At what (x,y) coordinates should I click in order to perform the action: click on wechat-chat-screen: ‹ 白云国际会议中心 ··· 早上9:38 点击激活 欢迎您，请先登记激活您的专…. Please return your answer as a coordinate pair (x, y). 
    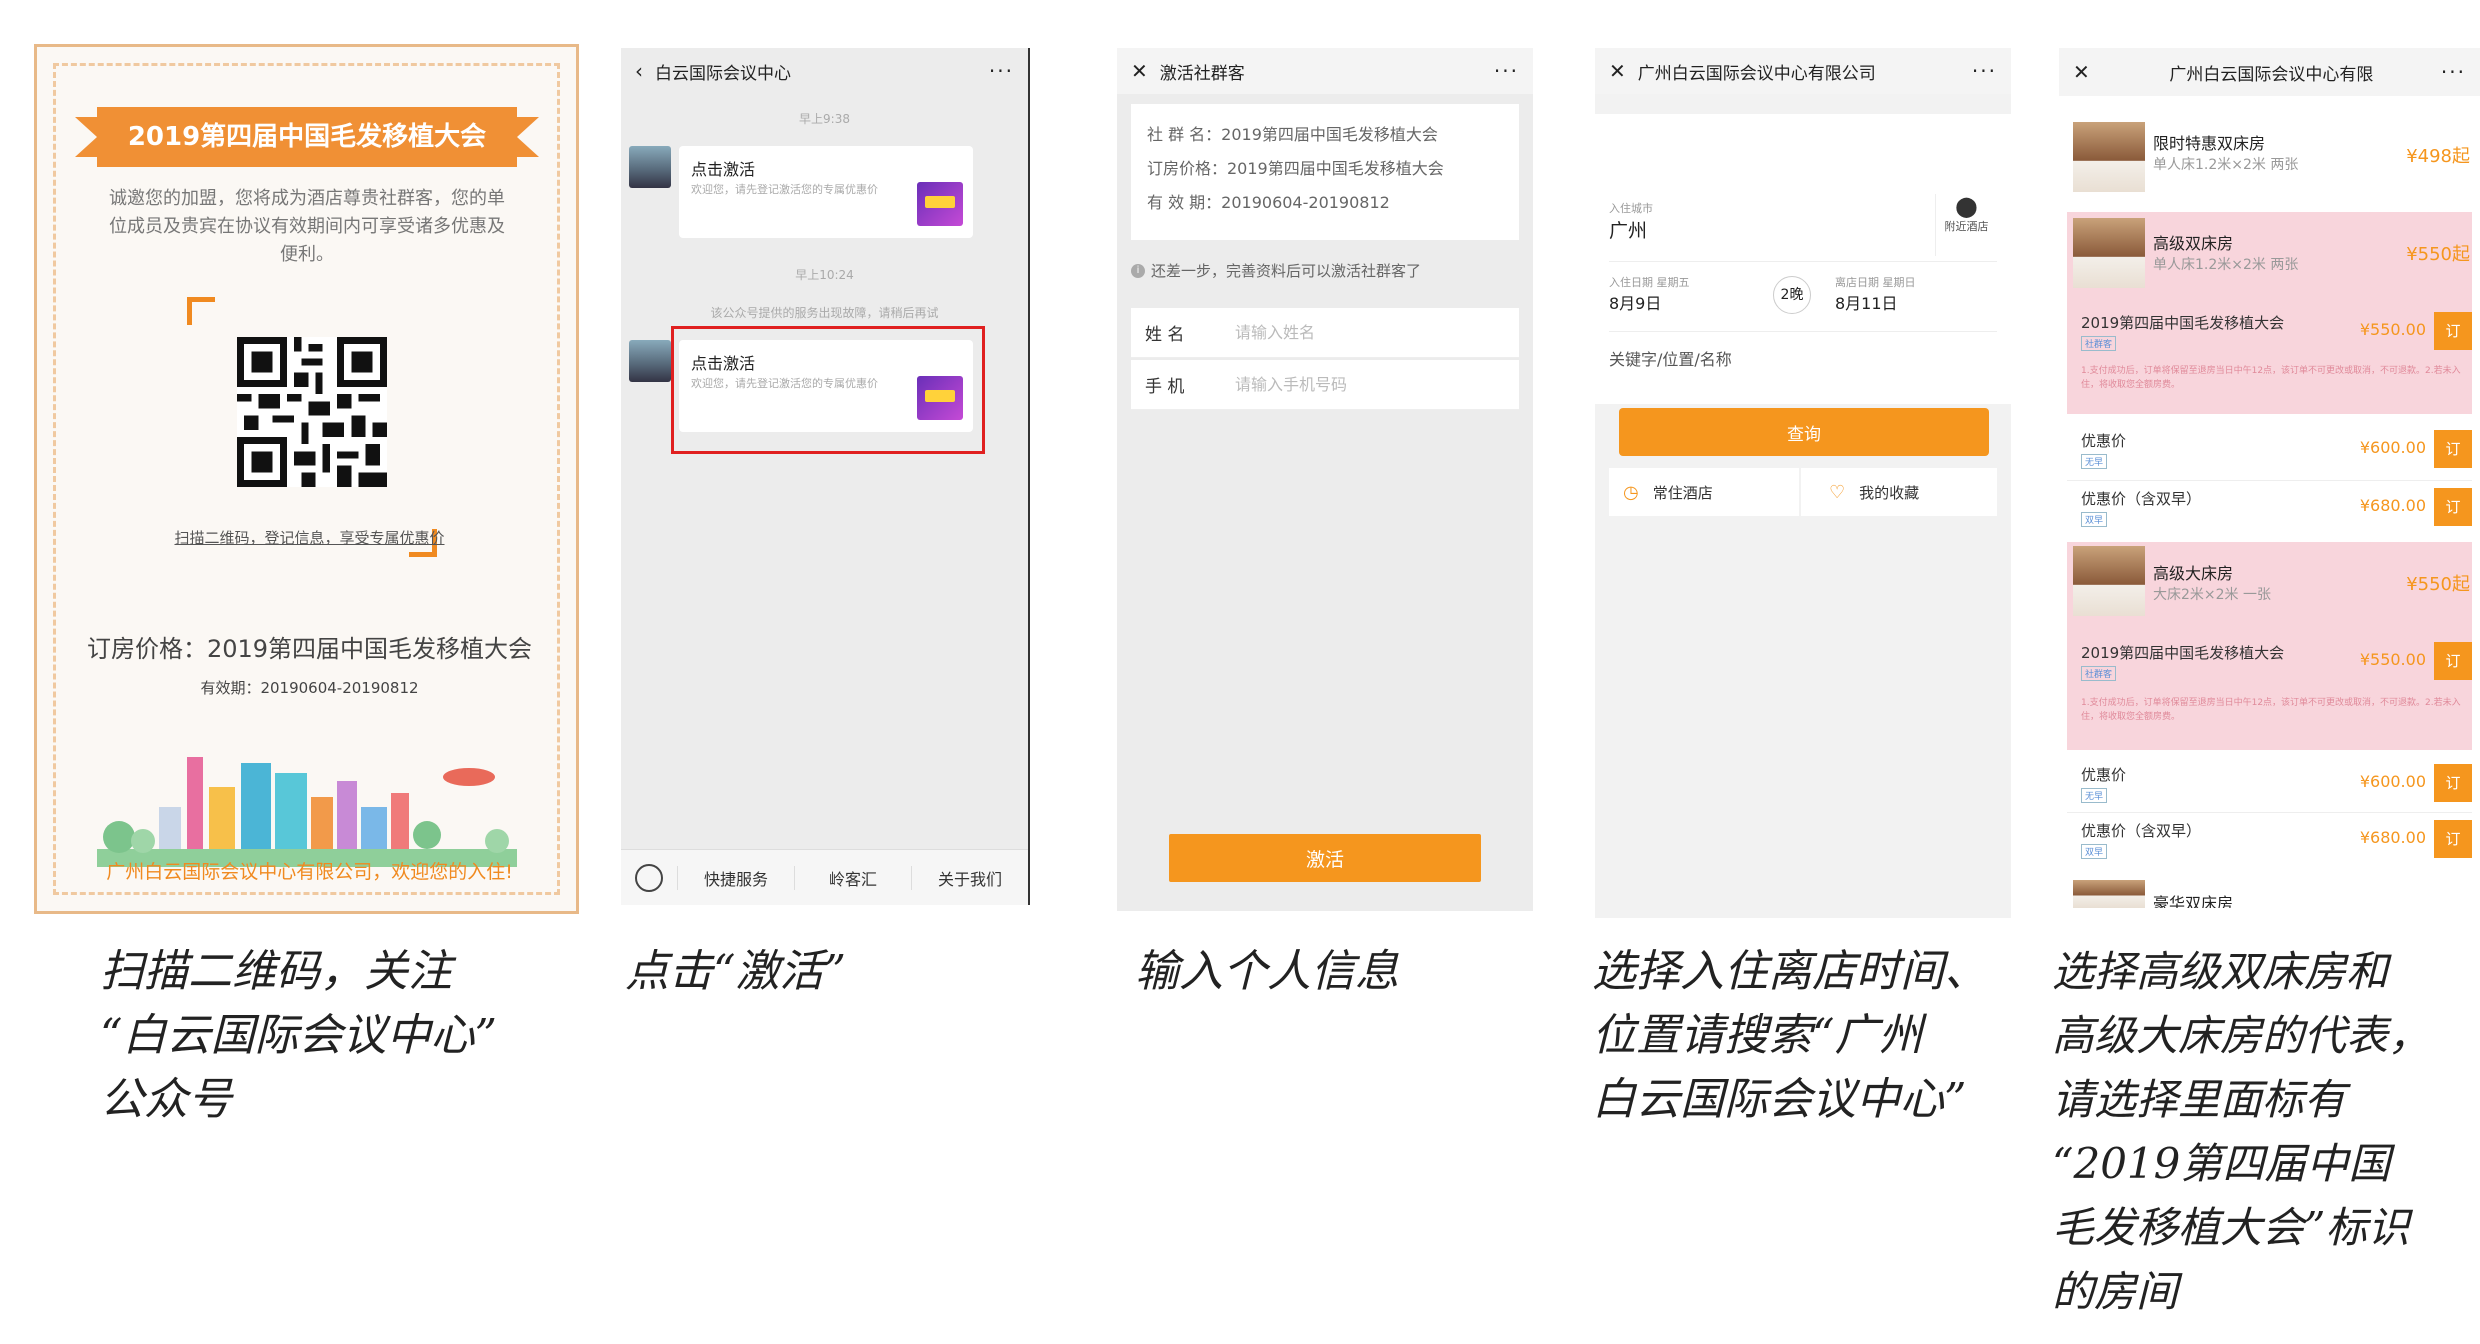
    Looking at the image, I should click on (825, 476).